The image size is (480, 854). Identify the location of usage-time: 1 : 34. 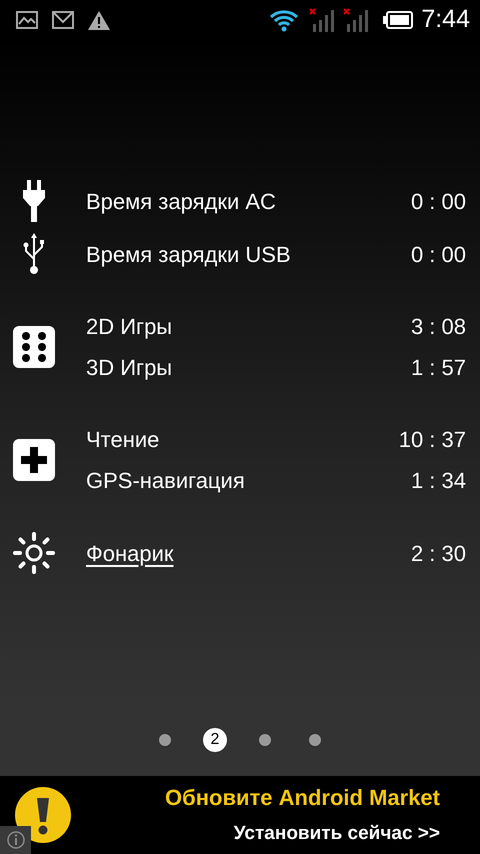
(438, 481).